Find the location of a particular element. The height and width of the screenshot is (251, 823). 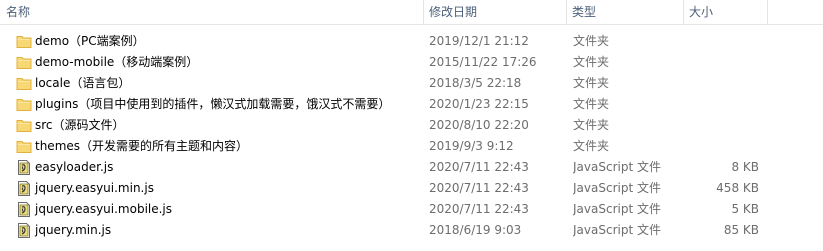

file-modified-date: 2015/11/22 17:26 is located at coordinates (483, 62).